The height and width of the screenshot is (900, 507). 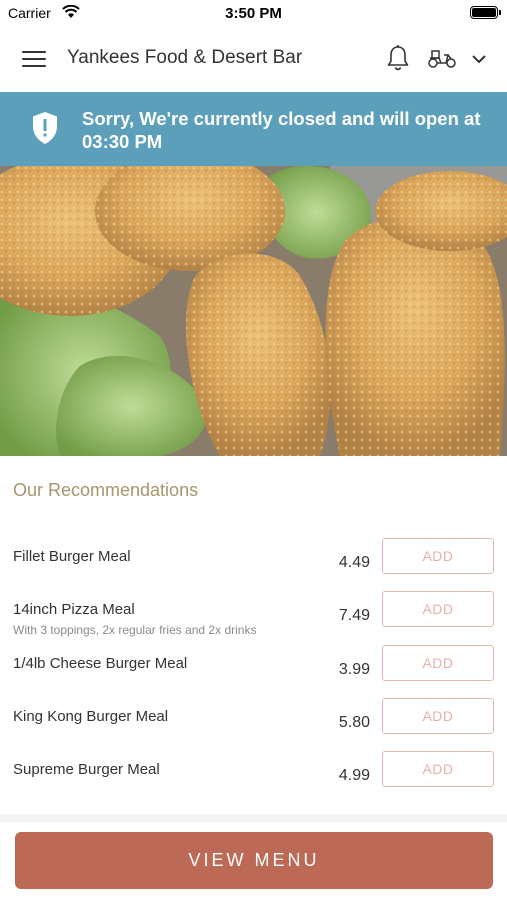 I want to click on item-price: 5.80, so click(x=354, y=722).